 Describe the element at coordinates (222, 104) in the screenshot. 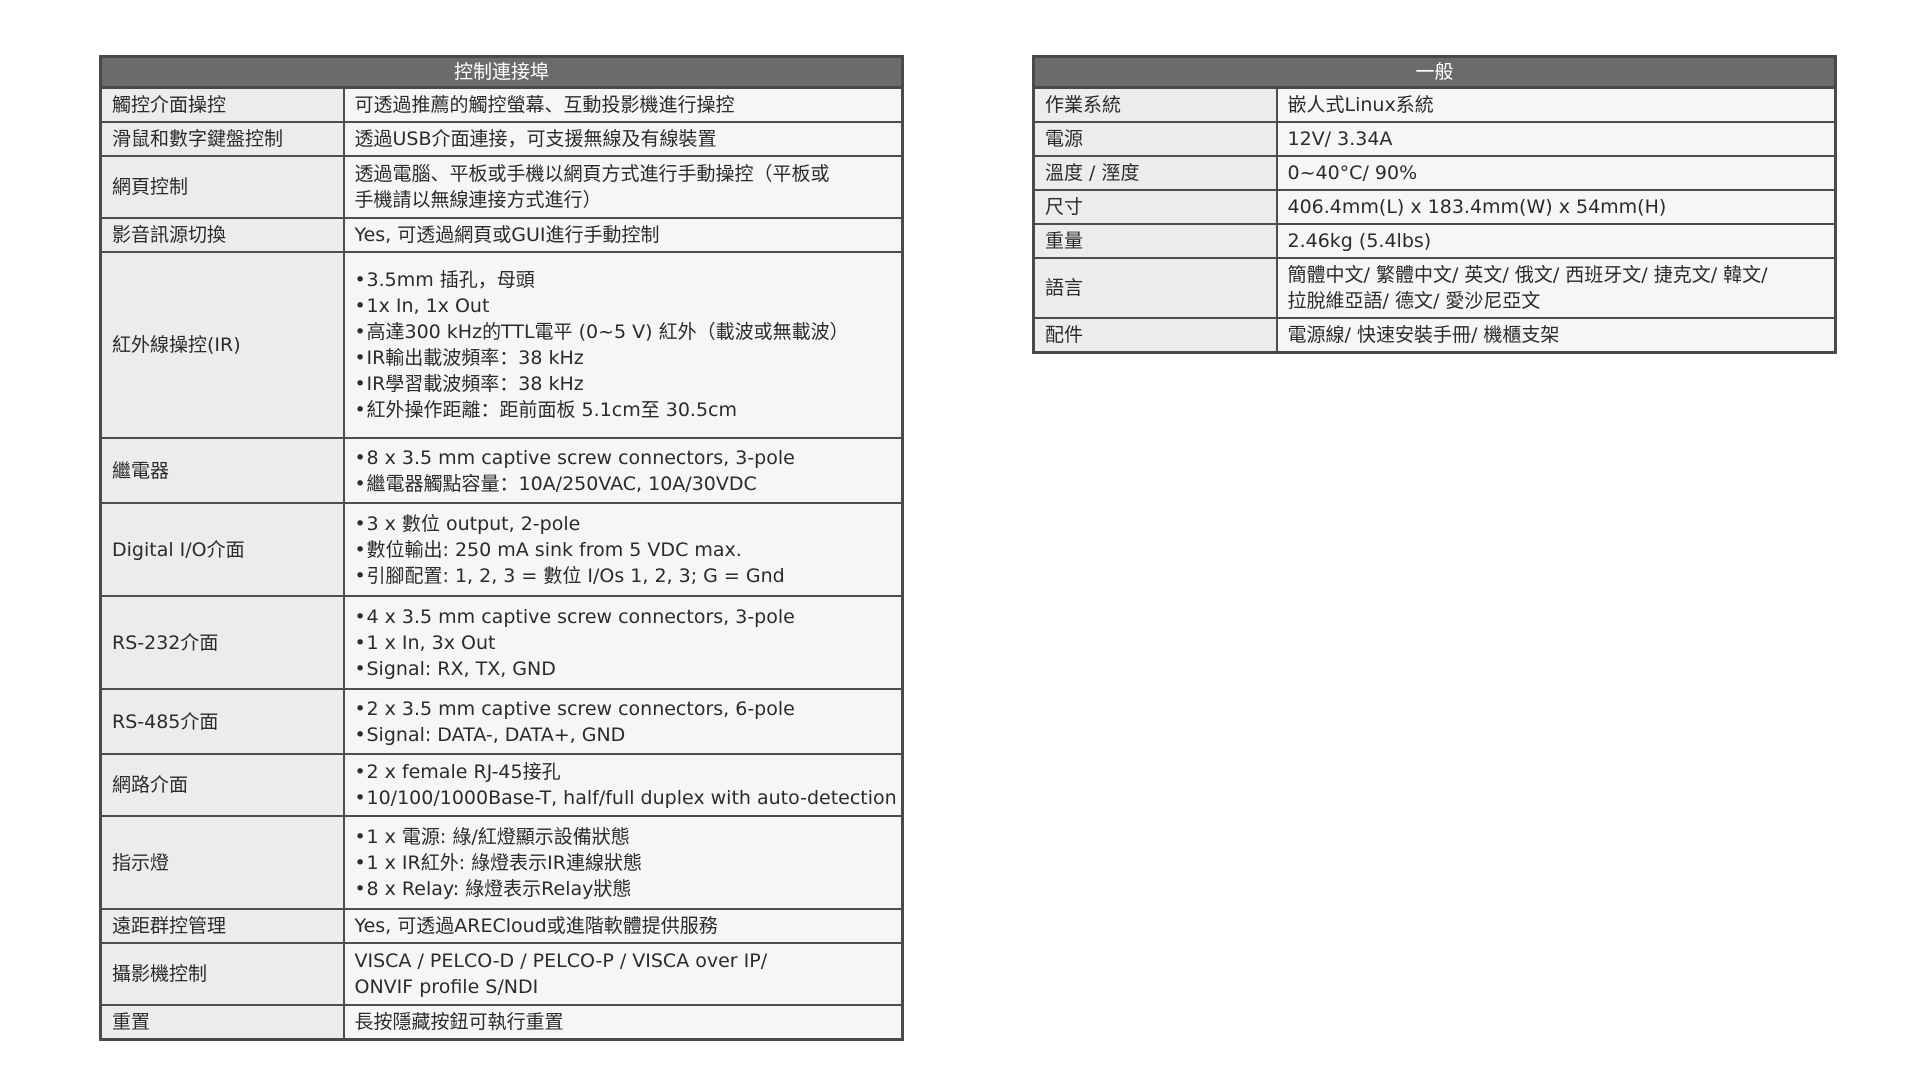

I see `row-label: 觸控介面操控` at that location.